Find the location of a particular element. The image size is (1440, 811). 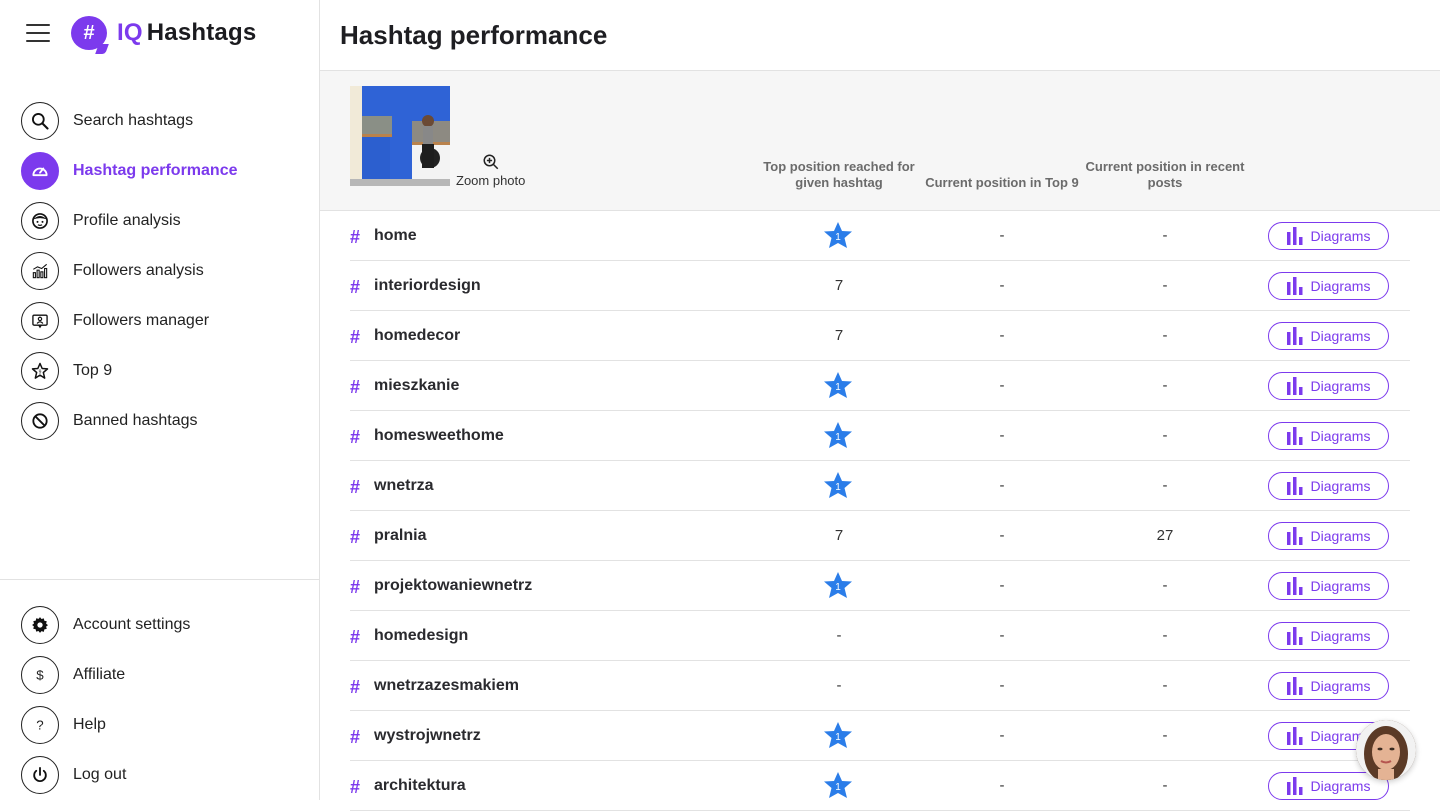

svg-text: 9 is located at coordinates (40, 373).